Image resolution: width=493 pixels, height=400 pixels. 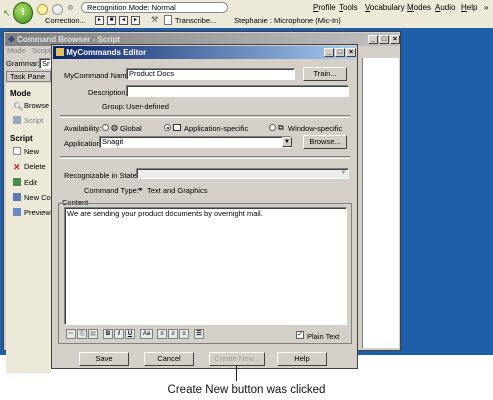 I want to click on align-center-icon: ≡, so click(x=173, y=334).